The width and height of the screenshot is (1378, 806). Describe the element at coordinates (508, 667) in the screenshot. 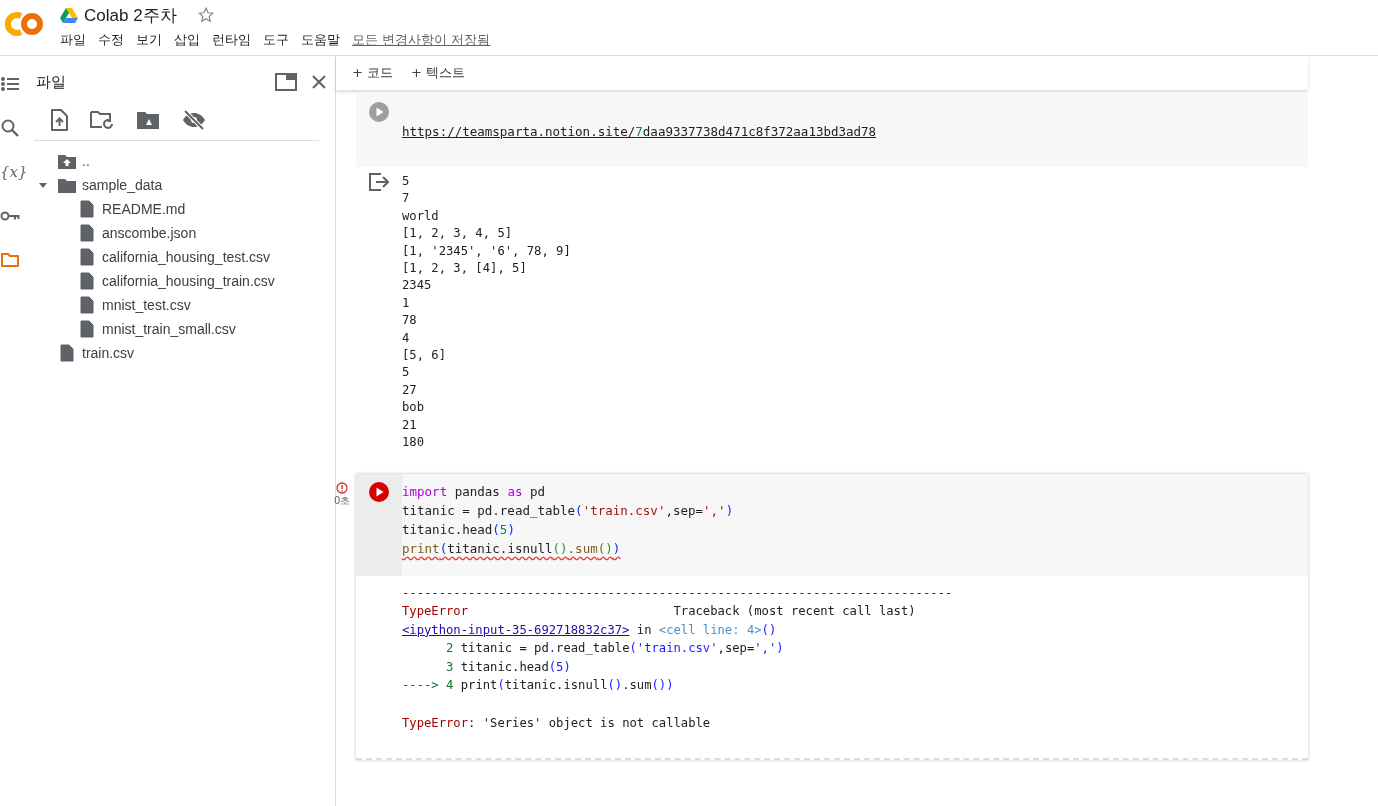

I see `output-line: 3 titanic.head(5)` at that location.